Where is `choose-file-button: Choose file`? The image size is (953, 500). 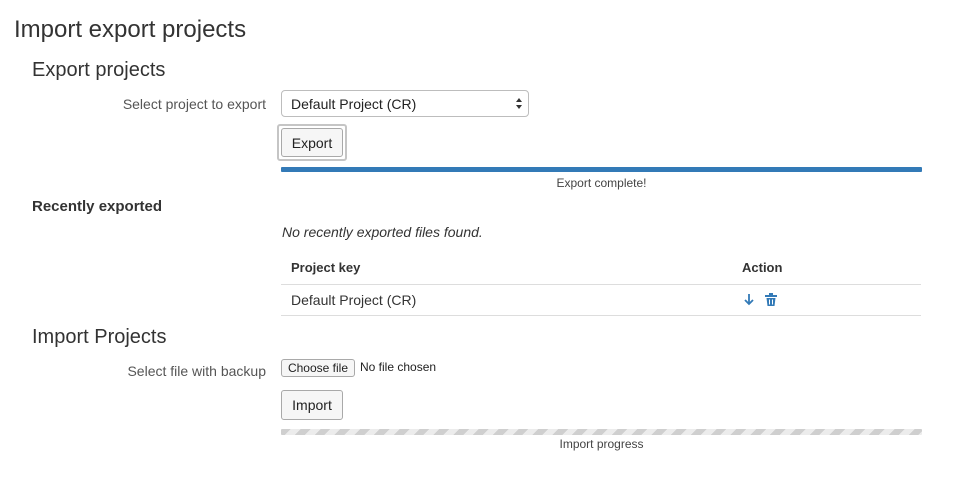 choose-file-button: Choose file is located at coordinates (318, 368).